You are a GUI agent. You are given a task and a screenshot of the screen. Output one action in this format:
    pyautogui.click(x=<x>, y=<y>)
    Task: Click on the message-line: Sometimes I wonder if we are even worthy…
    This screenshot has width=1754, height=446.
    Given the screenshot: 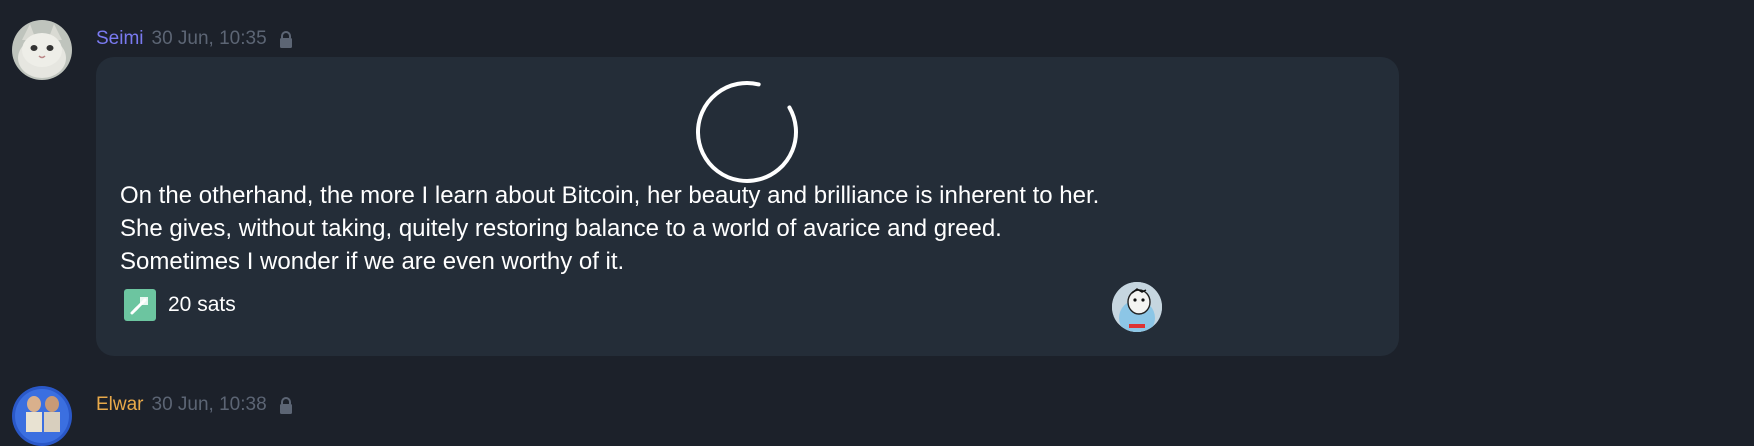 What is the action you would take?
    pyautogui.click(x=372, y=261)
    